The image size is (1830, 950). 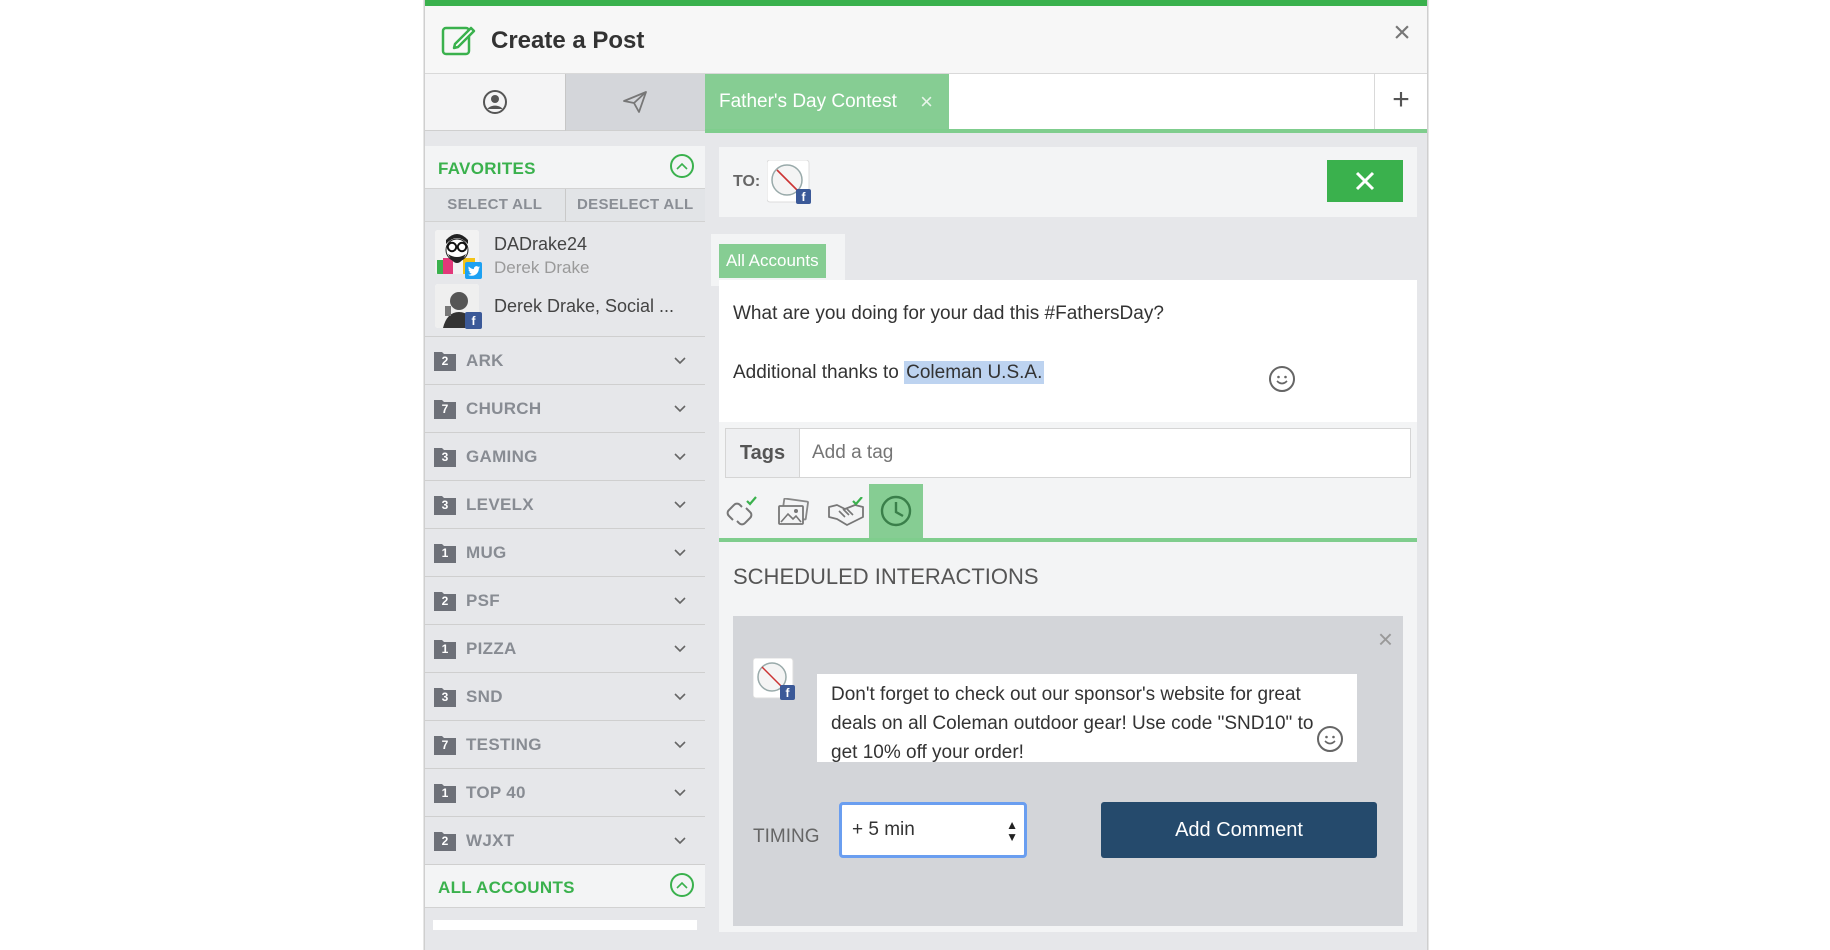 What do you see at coordinates (1385, 639) in the screenshot?
I see `remove-comment-icon: ×` at bounding box center [1385, 639].